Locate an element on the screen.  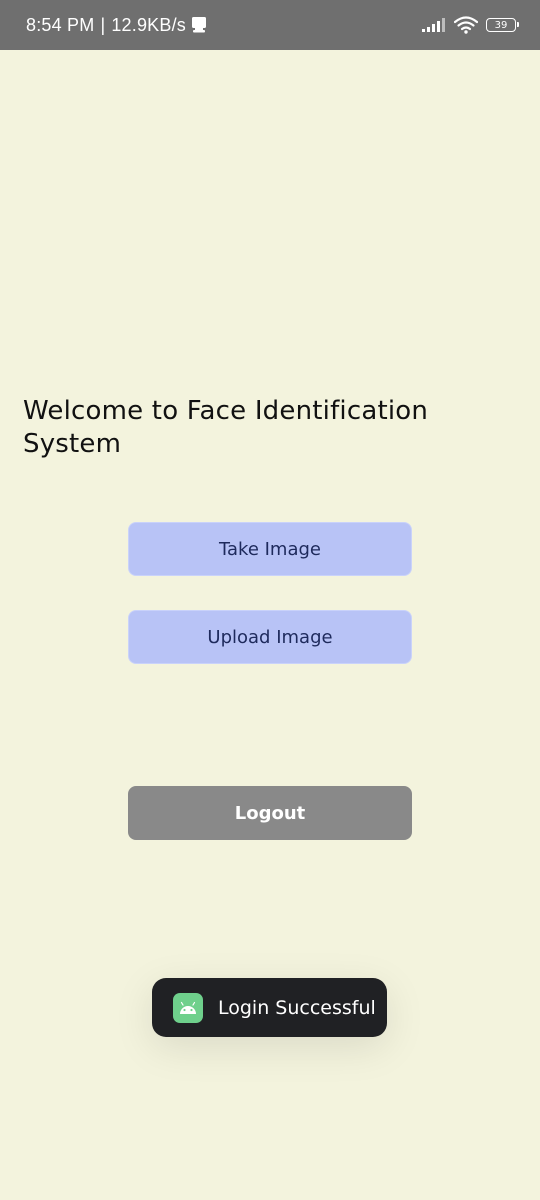
take-image-button: Take Image is located at coordinates (270, 549).